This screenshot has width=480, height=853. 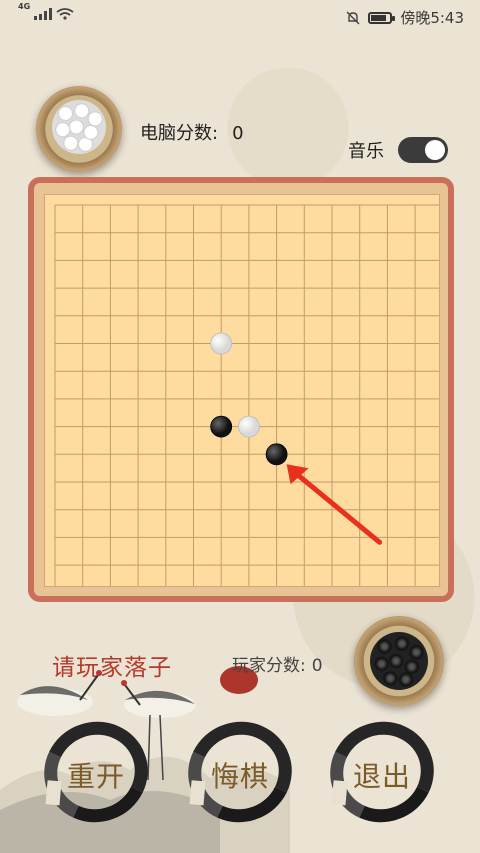 I want to click on computer-score-label: 电脑分数:, so click(x=179, y=133).